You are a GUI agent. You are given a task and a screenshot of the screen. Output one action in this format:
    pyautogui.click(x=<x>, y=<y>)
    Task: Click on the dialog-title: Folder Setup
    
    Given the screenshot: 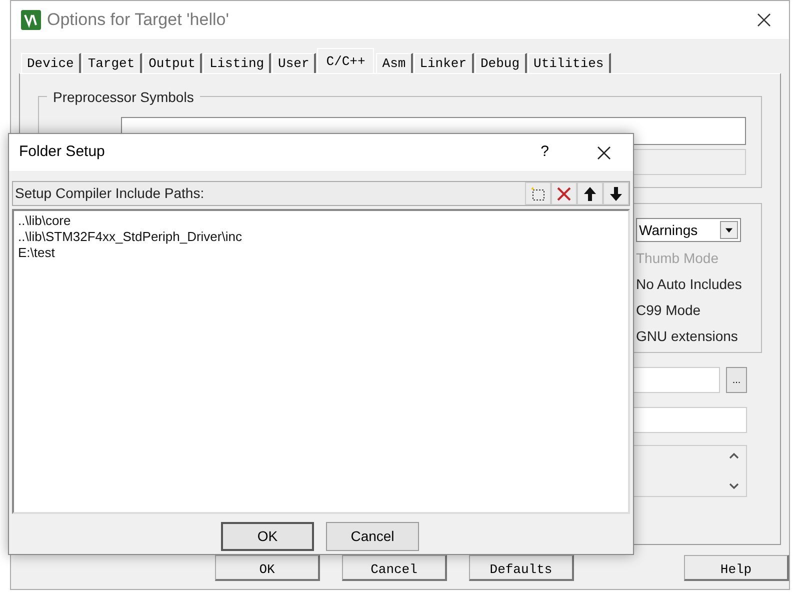 What is the action you would take?
    pyautogui.click(x=62, y=152)
    